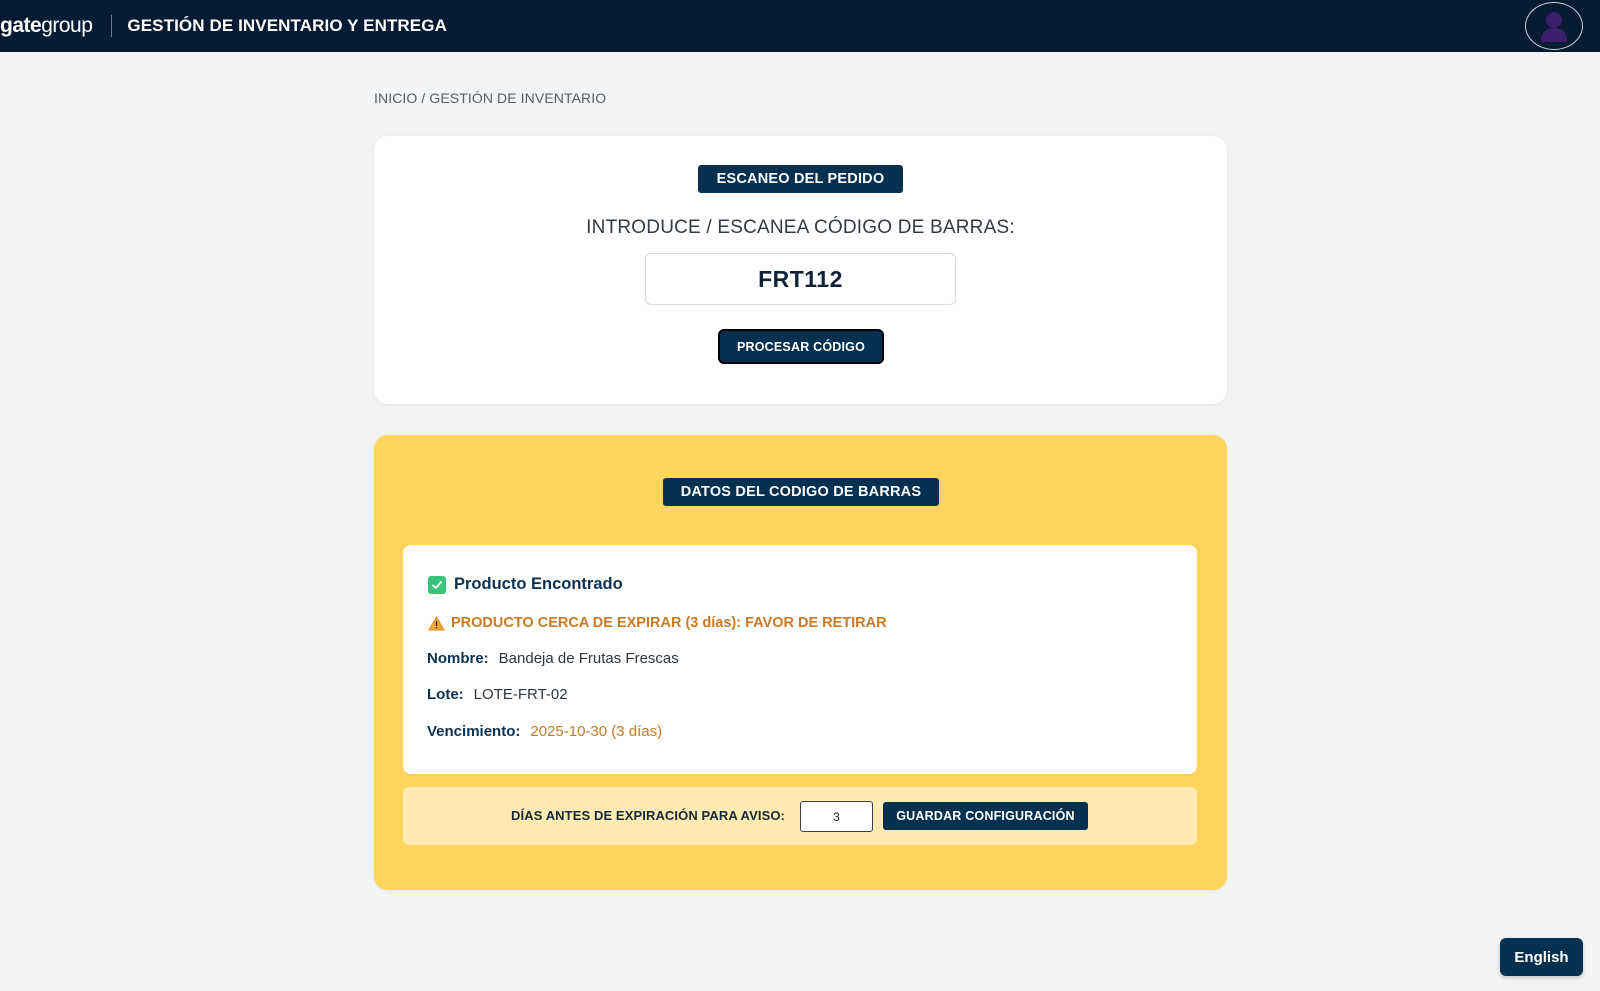 The height and width of the screenshot is (991, 1600). I want to click on expiry-date-row: Vencimiento: 2025-10-30 (3 días), so click(544, 731).